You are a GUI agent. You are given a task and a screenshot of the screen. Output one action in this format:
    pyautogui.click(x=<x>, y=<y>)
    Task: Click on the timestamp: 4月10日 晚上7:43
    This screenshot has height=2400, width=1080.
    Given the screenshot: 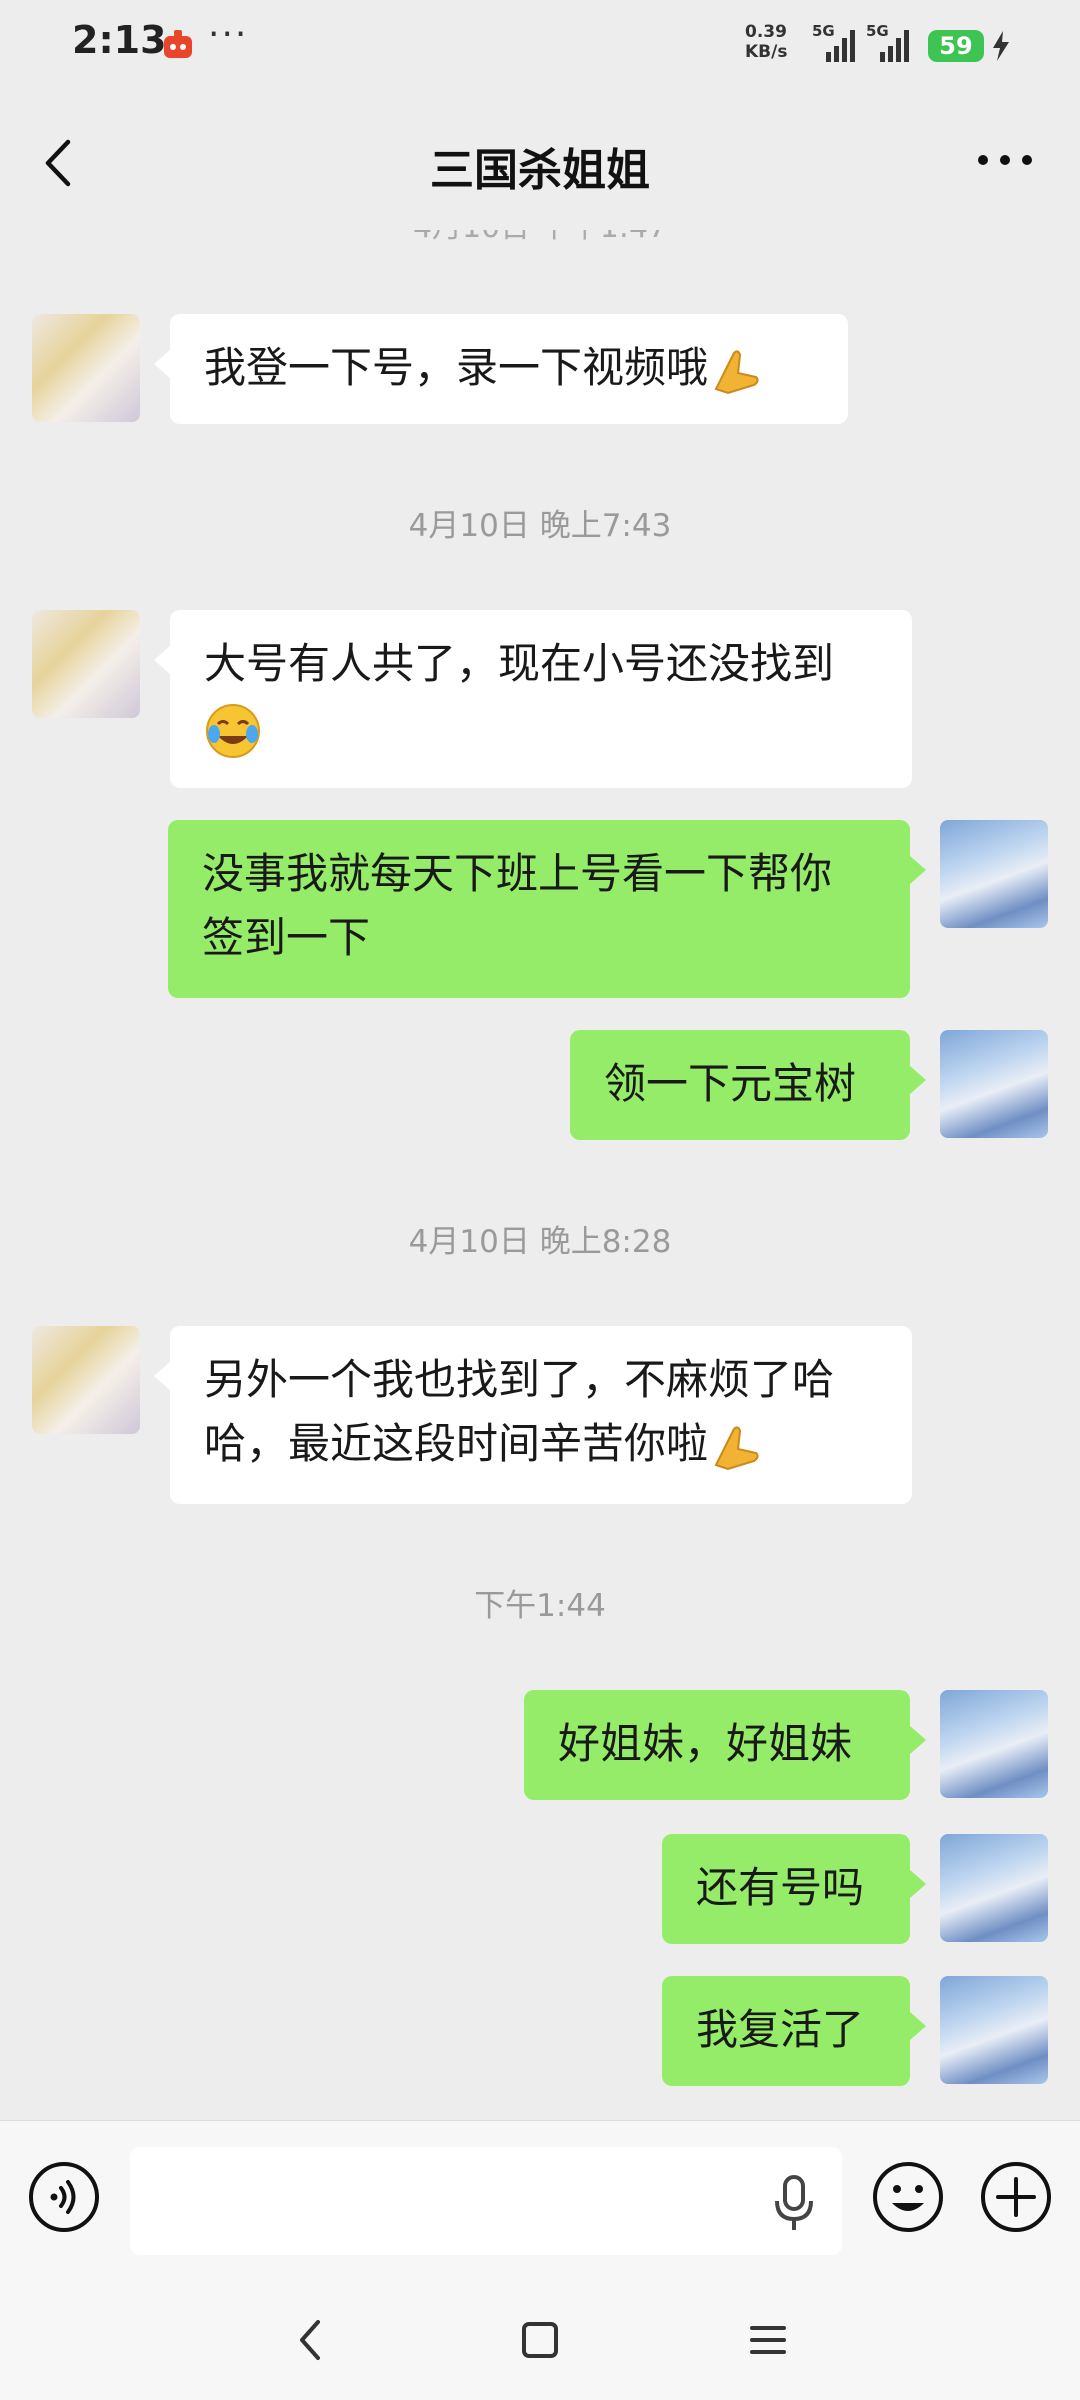 What is the action you would take?
    pyautogui.click(x=540, y=526)
    